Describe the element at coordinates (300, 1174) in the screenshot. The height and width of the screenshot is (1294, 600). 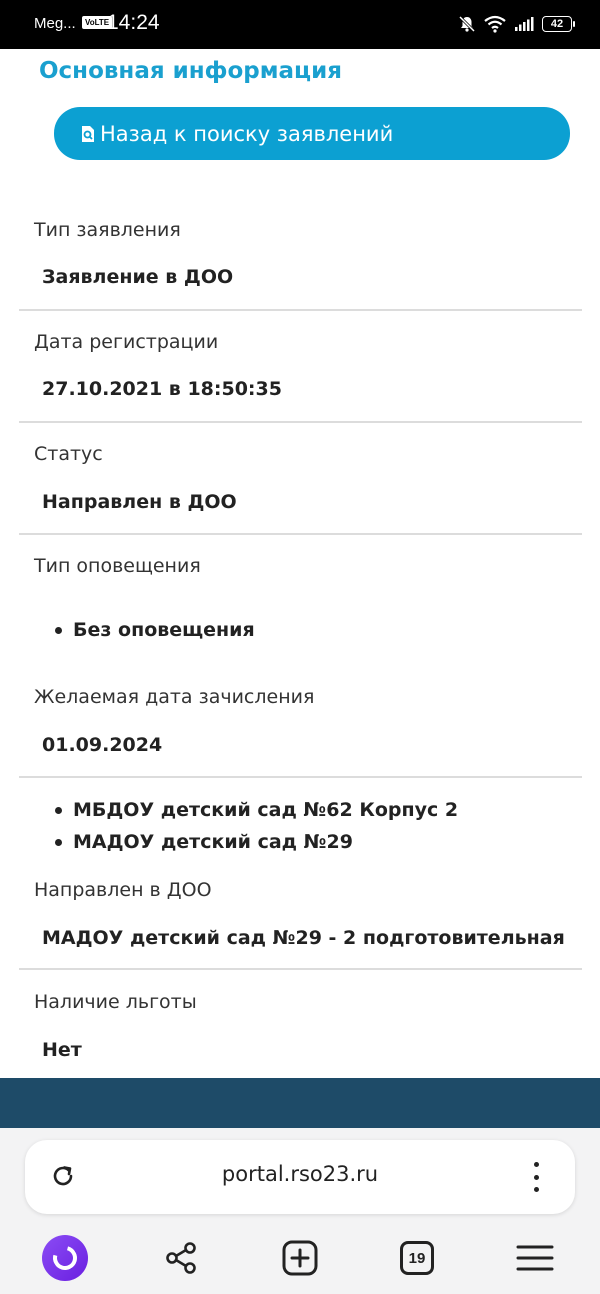
I see `url-text: portal.rso23.ru` at that location.